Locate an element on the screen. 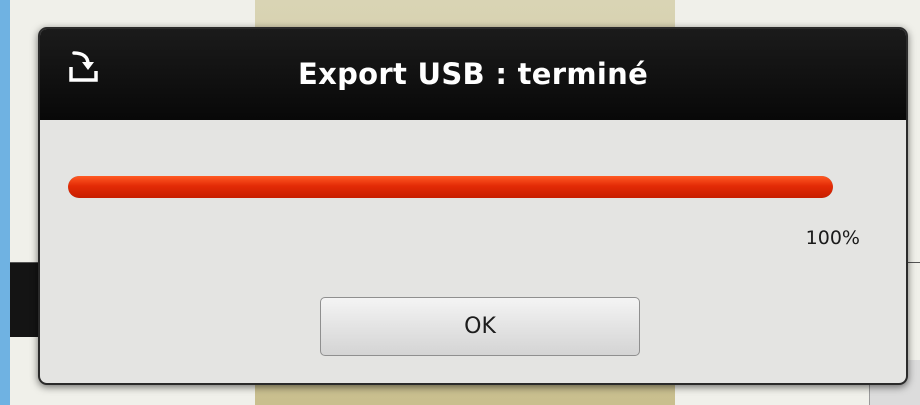 This screenshot has height=405, width=920. progress-percent-label: 100% is located at coordinates (832, 238).